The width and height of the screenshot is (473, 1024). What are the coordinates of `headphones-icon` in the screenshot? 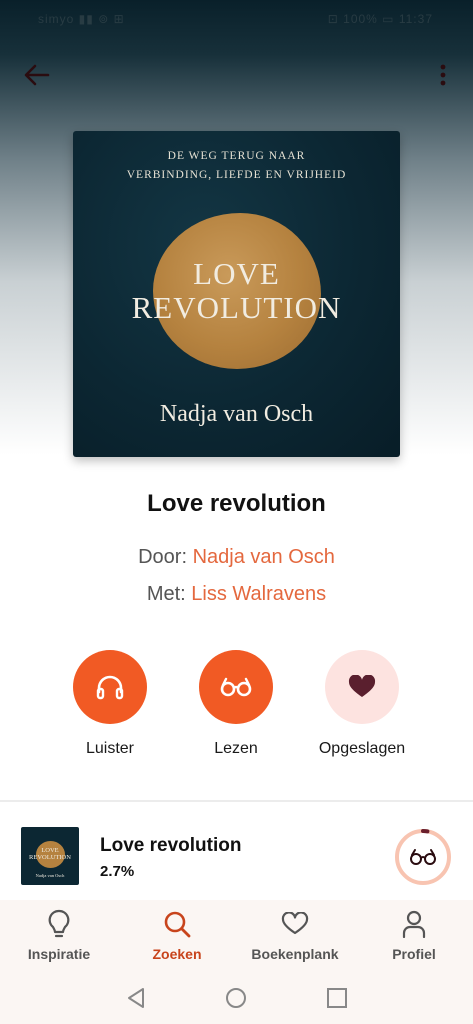 It's located at (110, 687).